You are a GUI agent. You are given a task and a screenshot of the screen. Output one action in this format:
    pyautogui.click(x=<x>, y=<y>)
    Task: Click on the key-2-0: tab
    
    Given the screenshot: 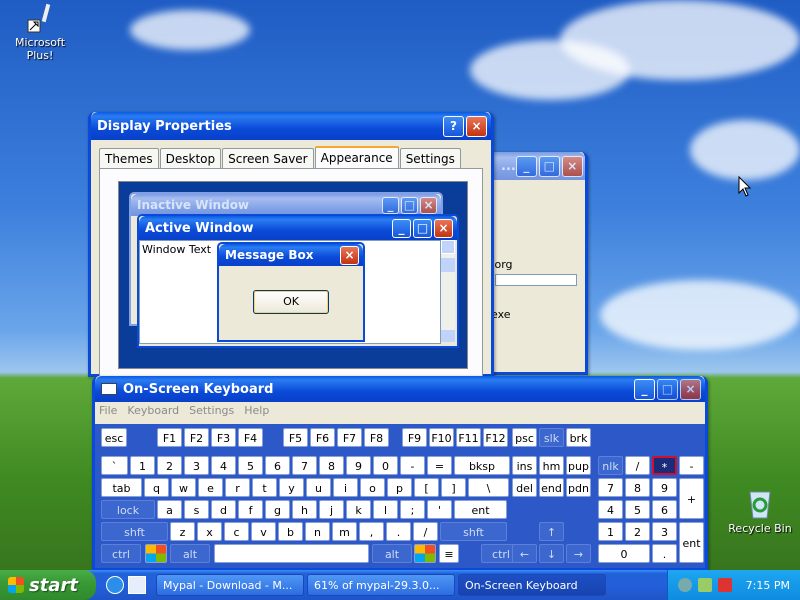 What is the action you would take?
    pyautogui.click(x=121, y=487)
    